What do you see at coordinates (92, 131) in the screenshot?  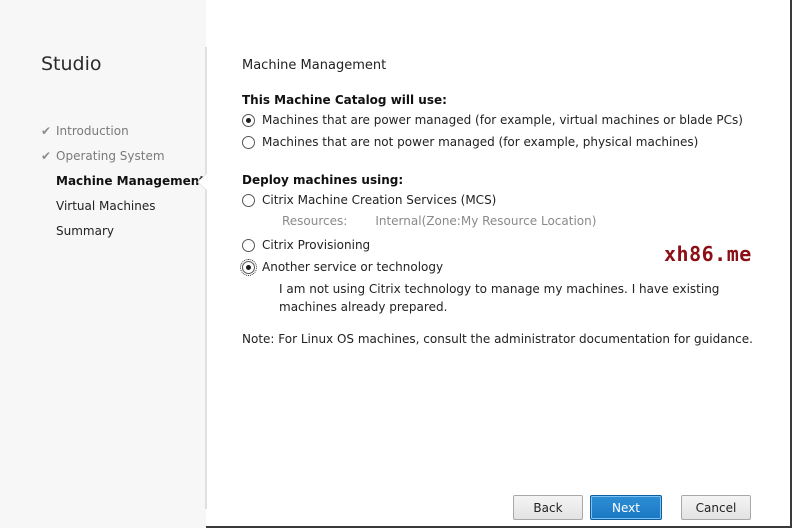 I see `step-label: Introduction` at bounding box center [92, 131].